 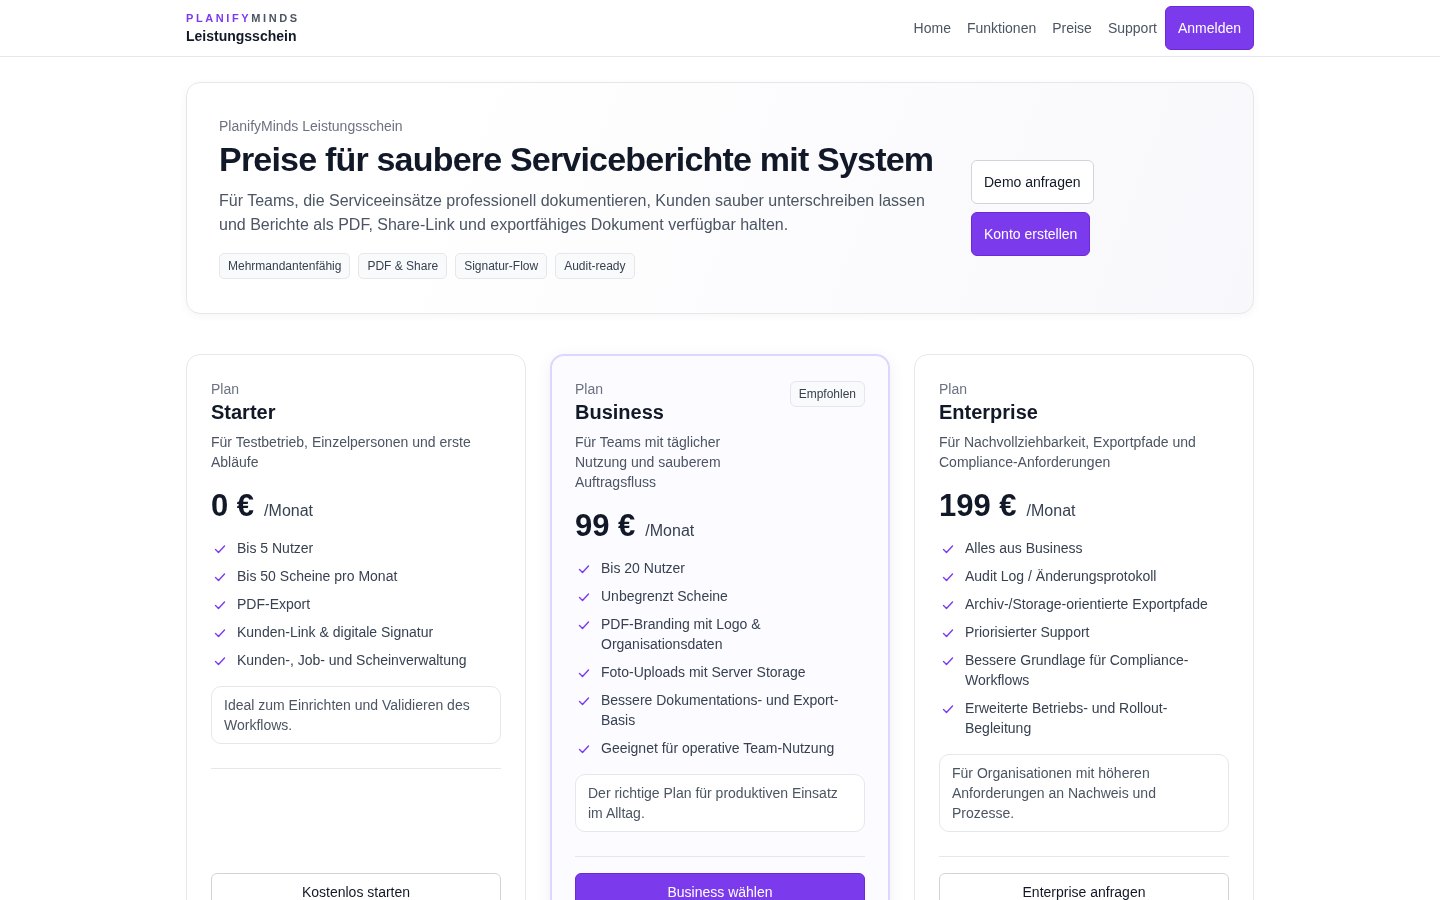 What do you see at coordinates (648, 462) in the screenshot?
I see `plan-description: Für Teams mit täglicher Nutzung und sauberem Auftragsfluss` at bounding box center [648, 462].